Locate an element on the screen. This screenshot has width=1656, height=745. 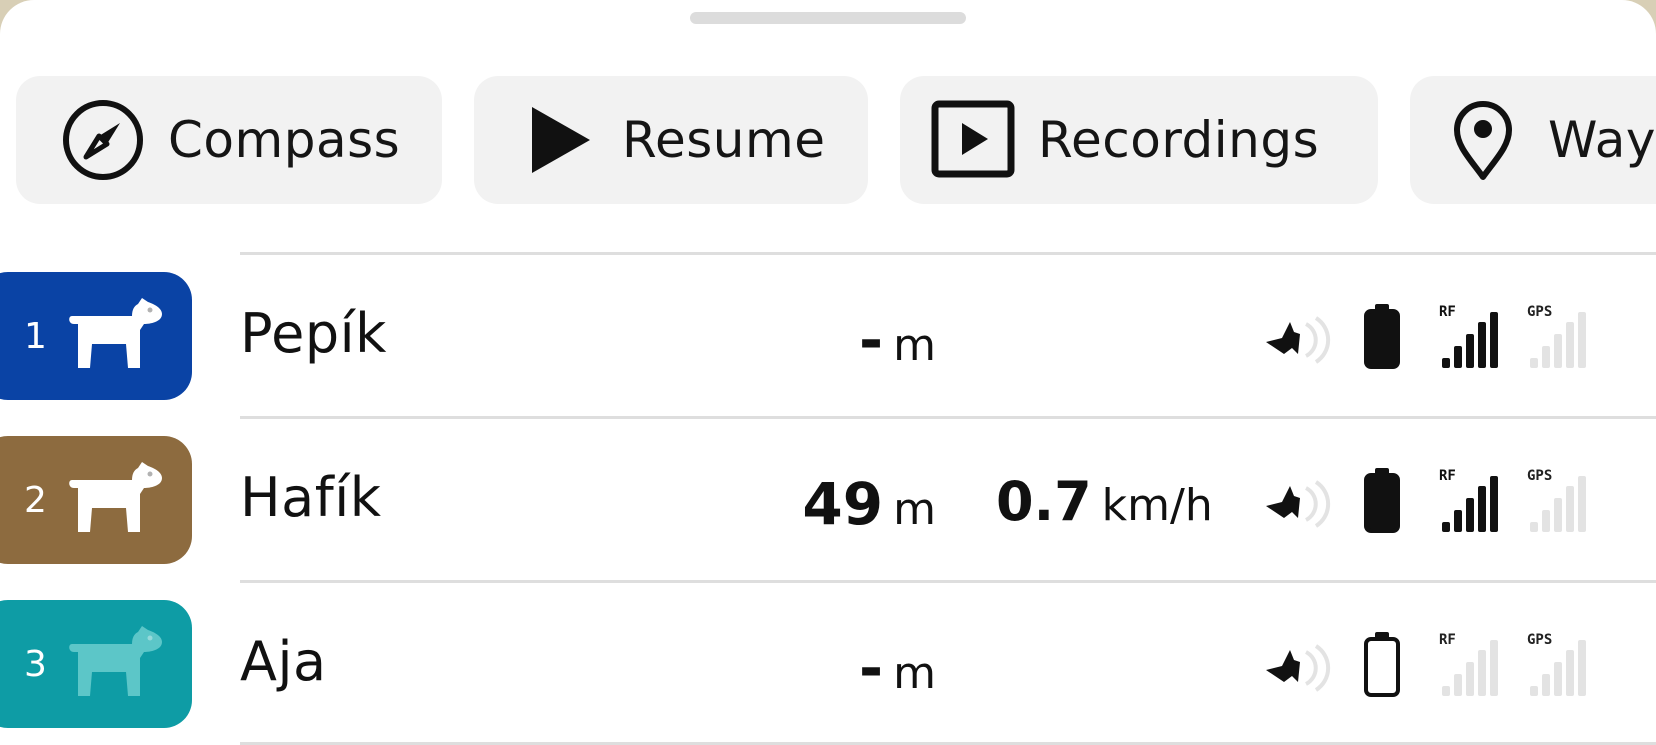
dog-number: 1 is located at coordinates (35, 336).